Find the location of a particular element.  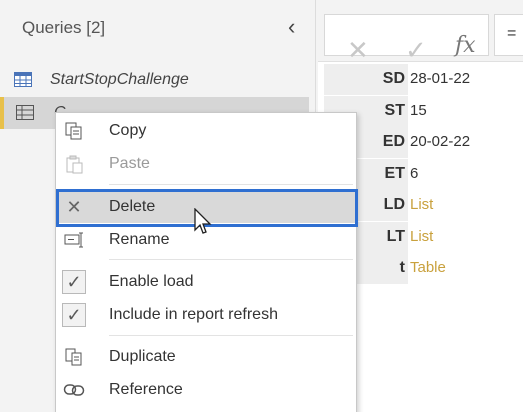

equals-sign: = is located at coordinates (512, 33).